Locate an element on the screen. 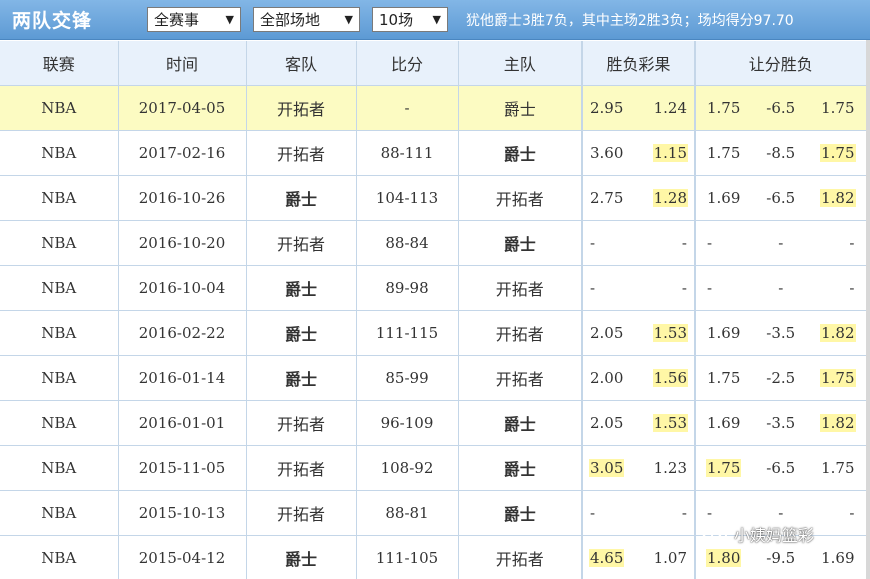  column-header-away: 客队 is located at coordinates (301, 63).